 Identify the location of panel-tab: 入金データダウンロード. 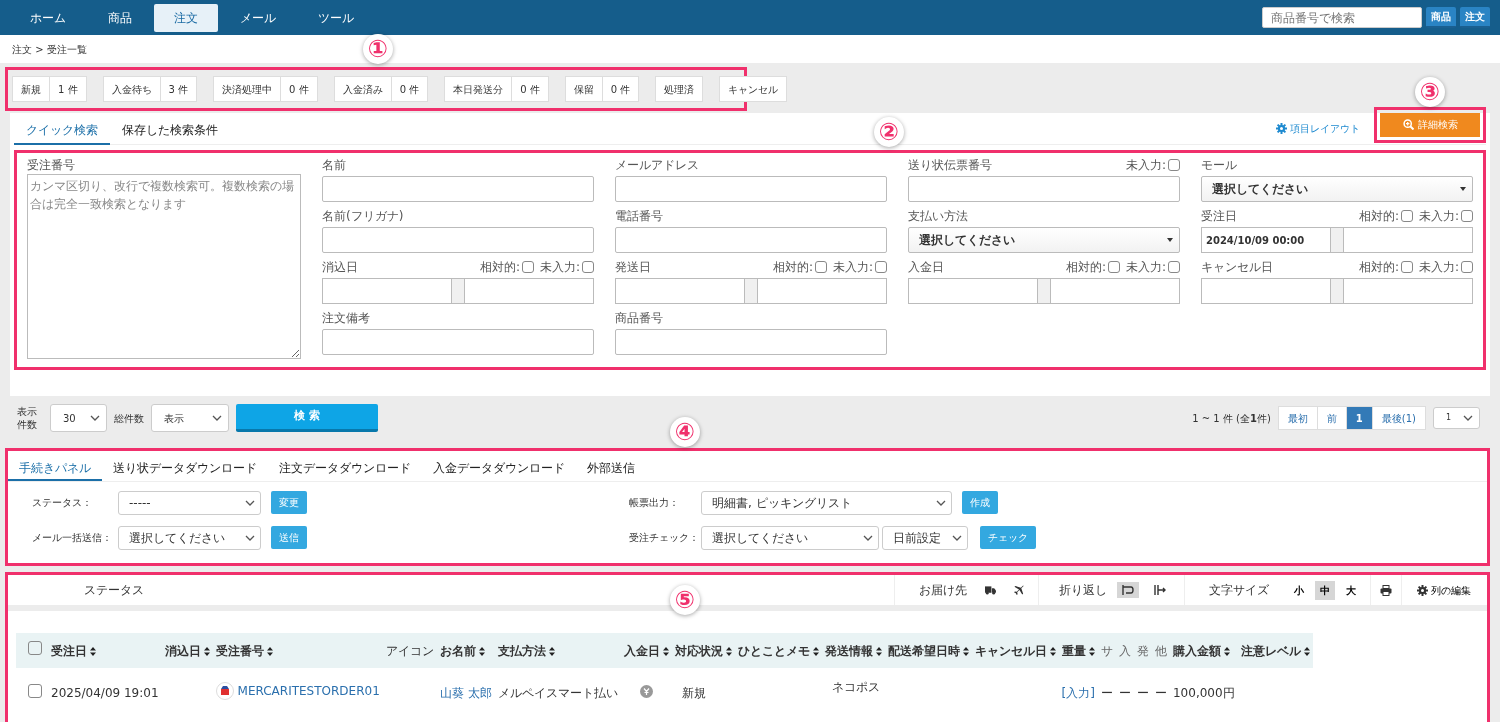
(499, 466).